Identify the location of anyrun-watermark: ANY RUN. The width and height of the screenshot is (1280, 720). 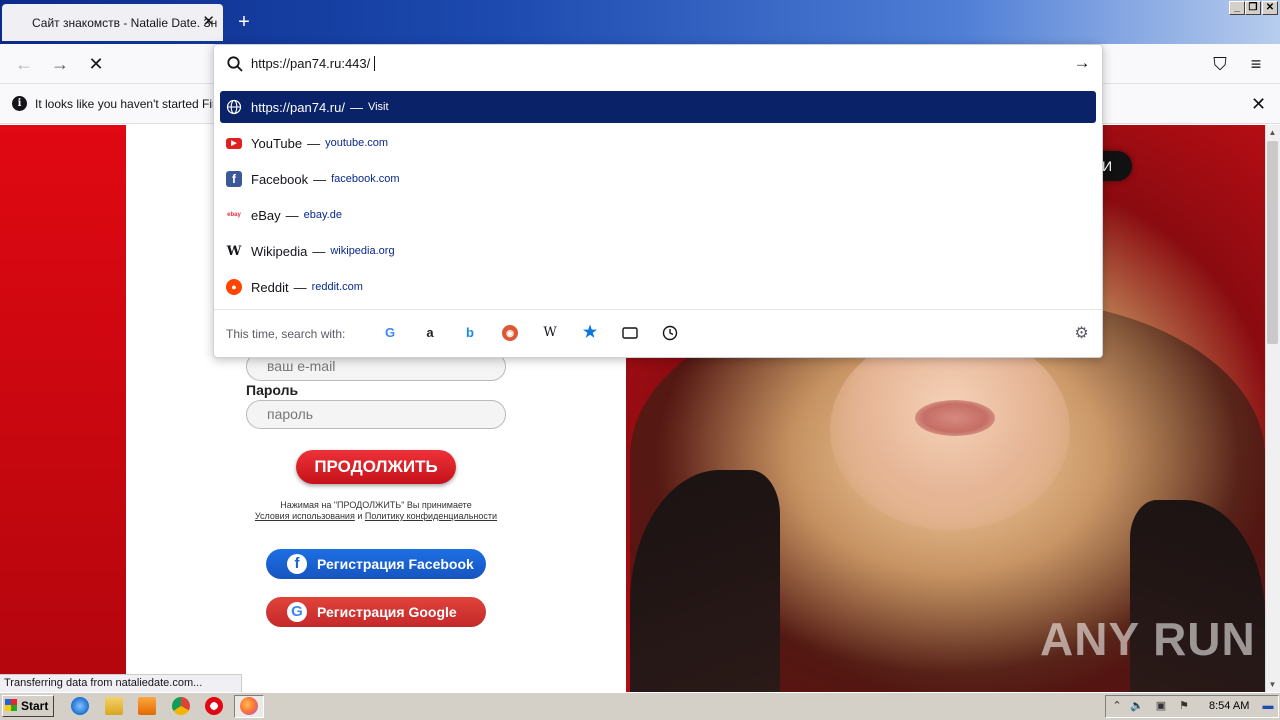
(1148, 639).